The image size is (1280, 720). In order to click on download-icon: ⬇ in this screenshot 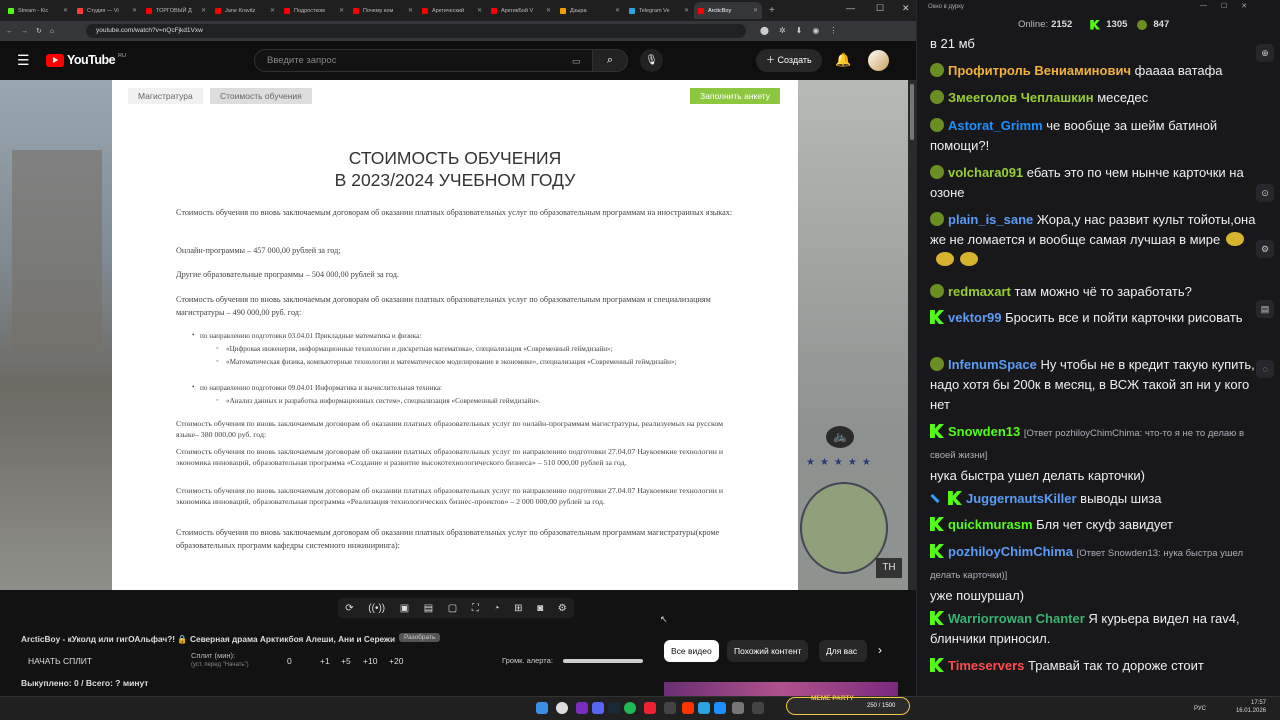, I will do `click(799, 30)`.